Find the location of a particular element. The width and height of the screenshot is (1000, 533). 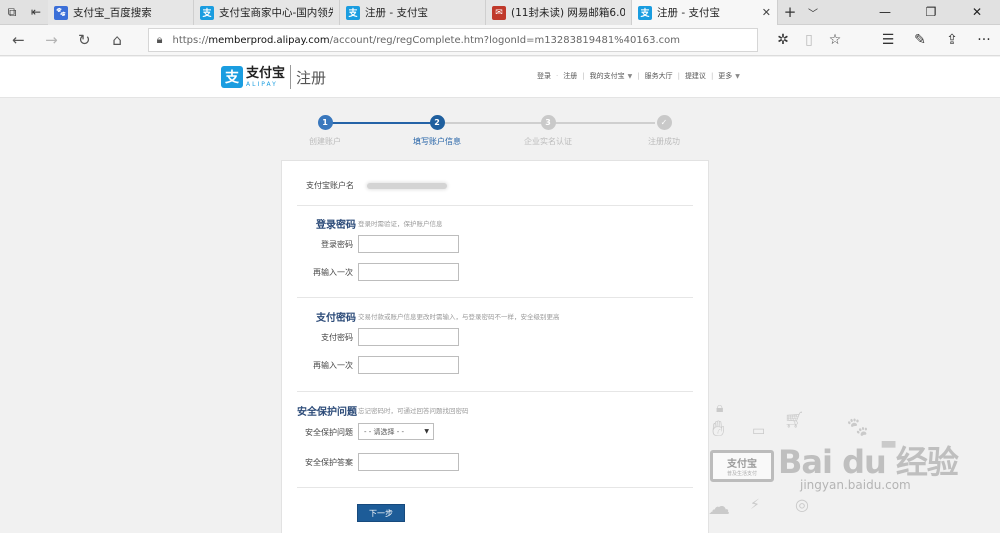

extension-icon: ✲ is located at coordinates (783, 40).